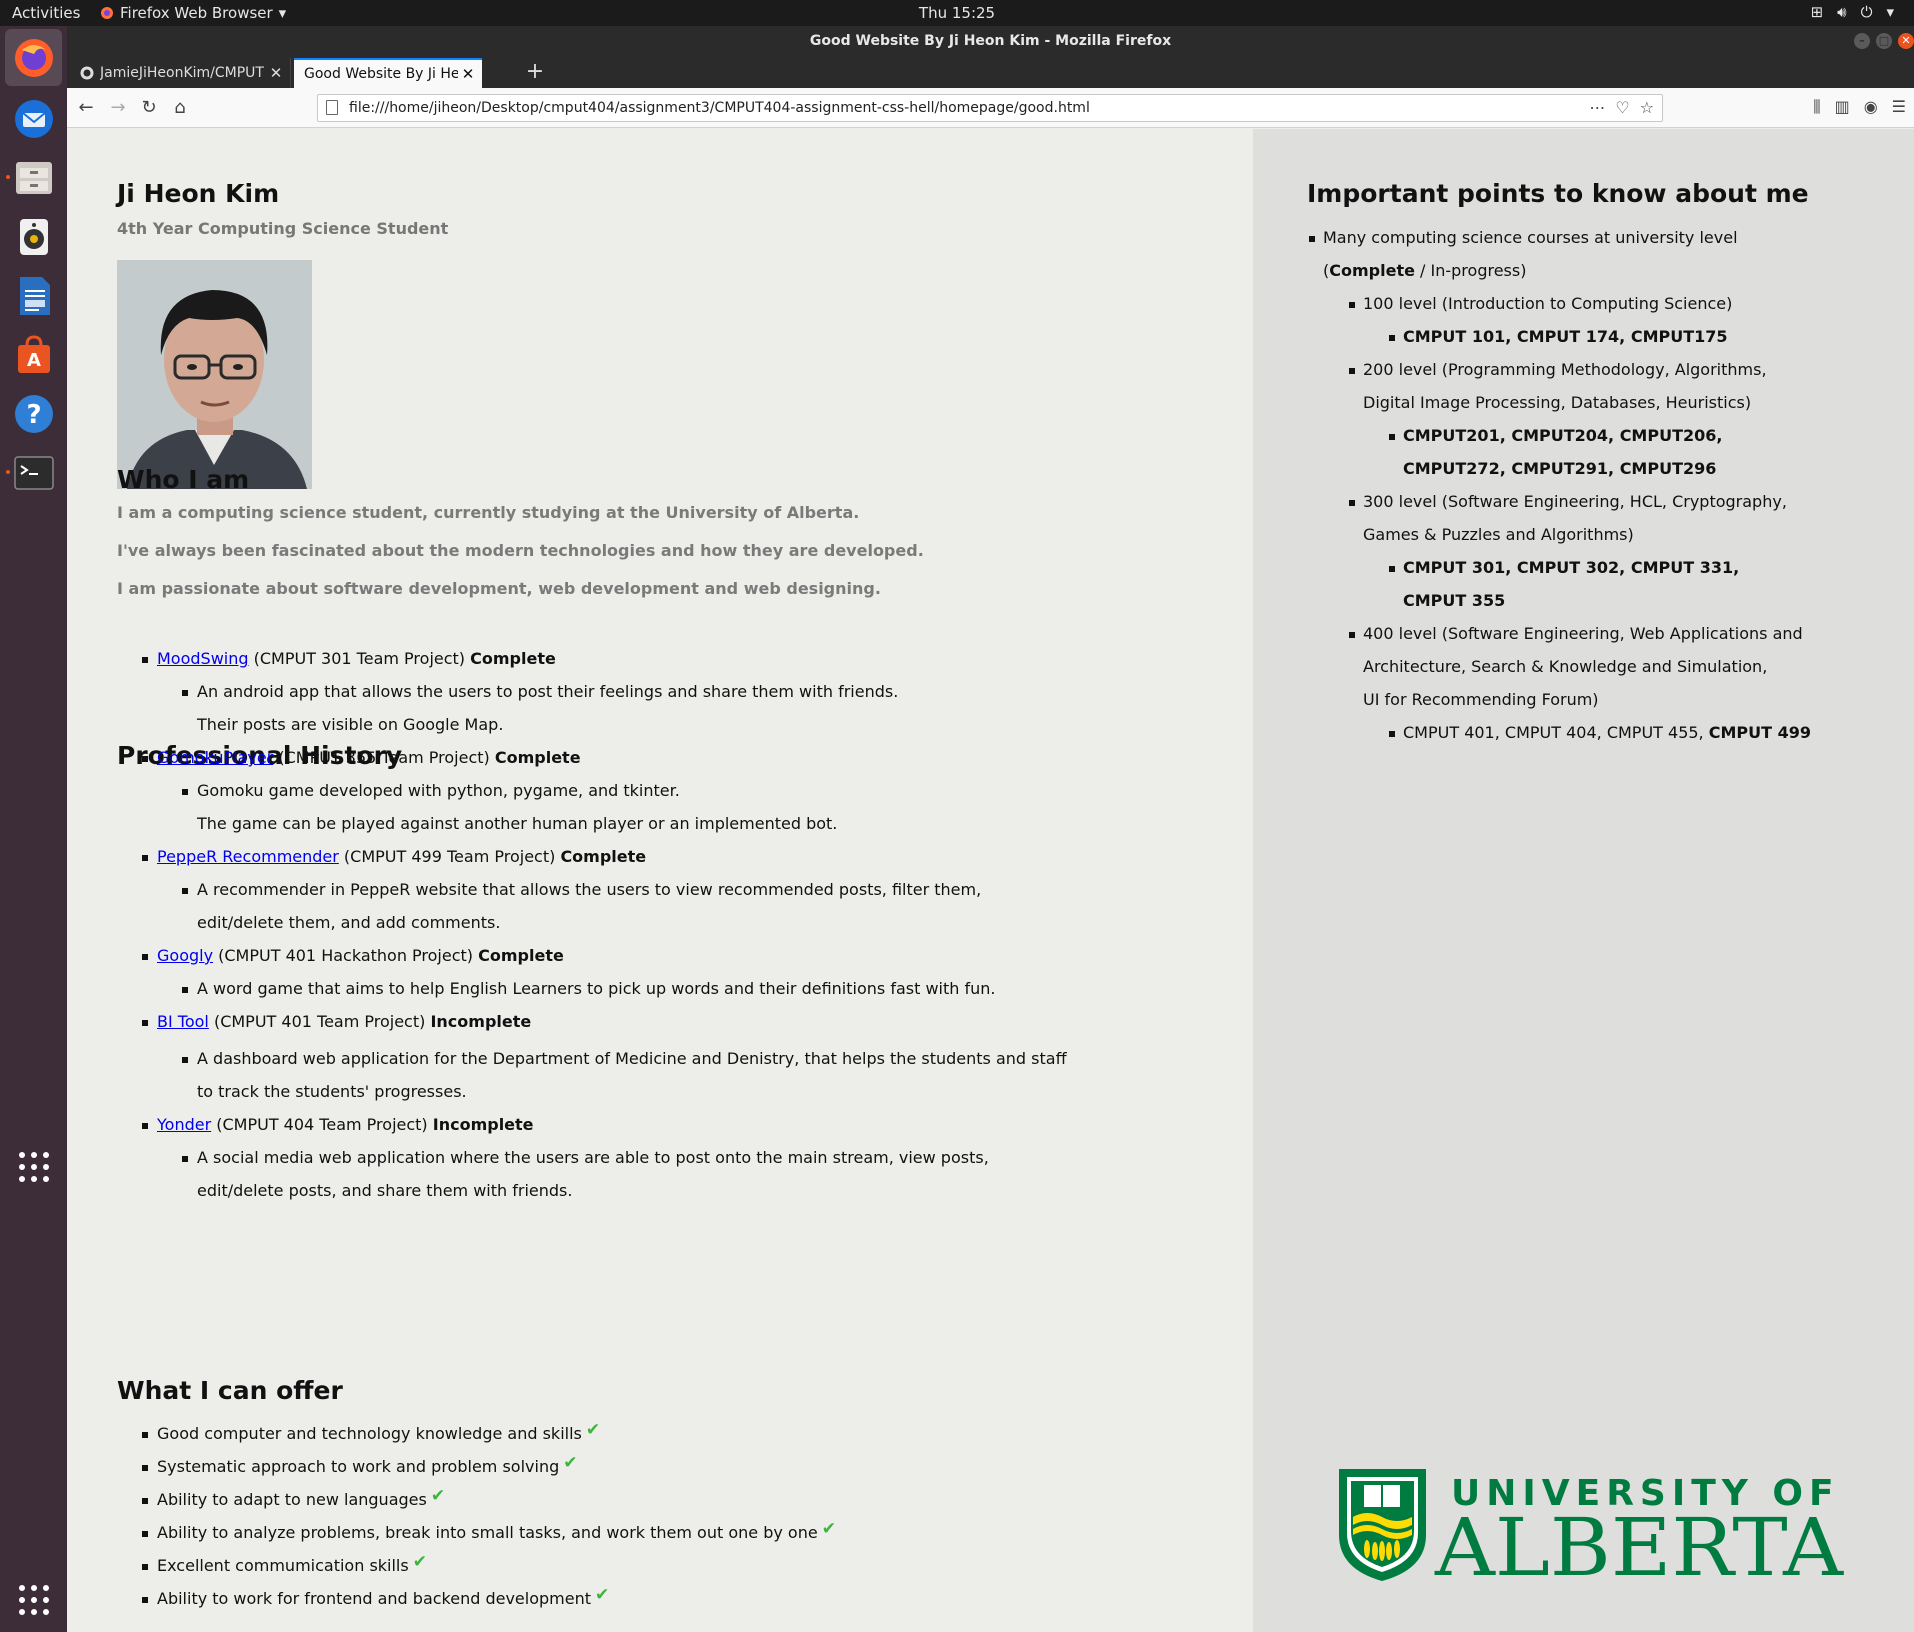  What do you see at coordinates (33, 236) in the screenshot?
I see `rhythmbox-launcher` at bounding box center [33, 236].